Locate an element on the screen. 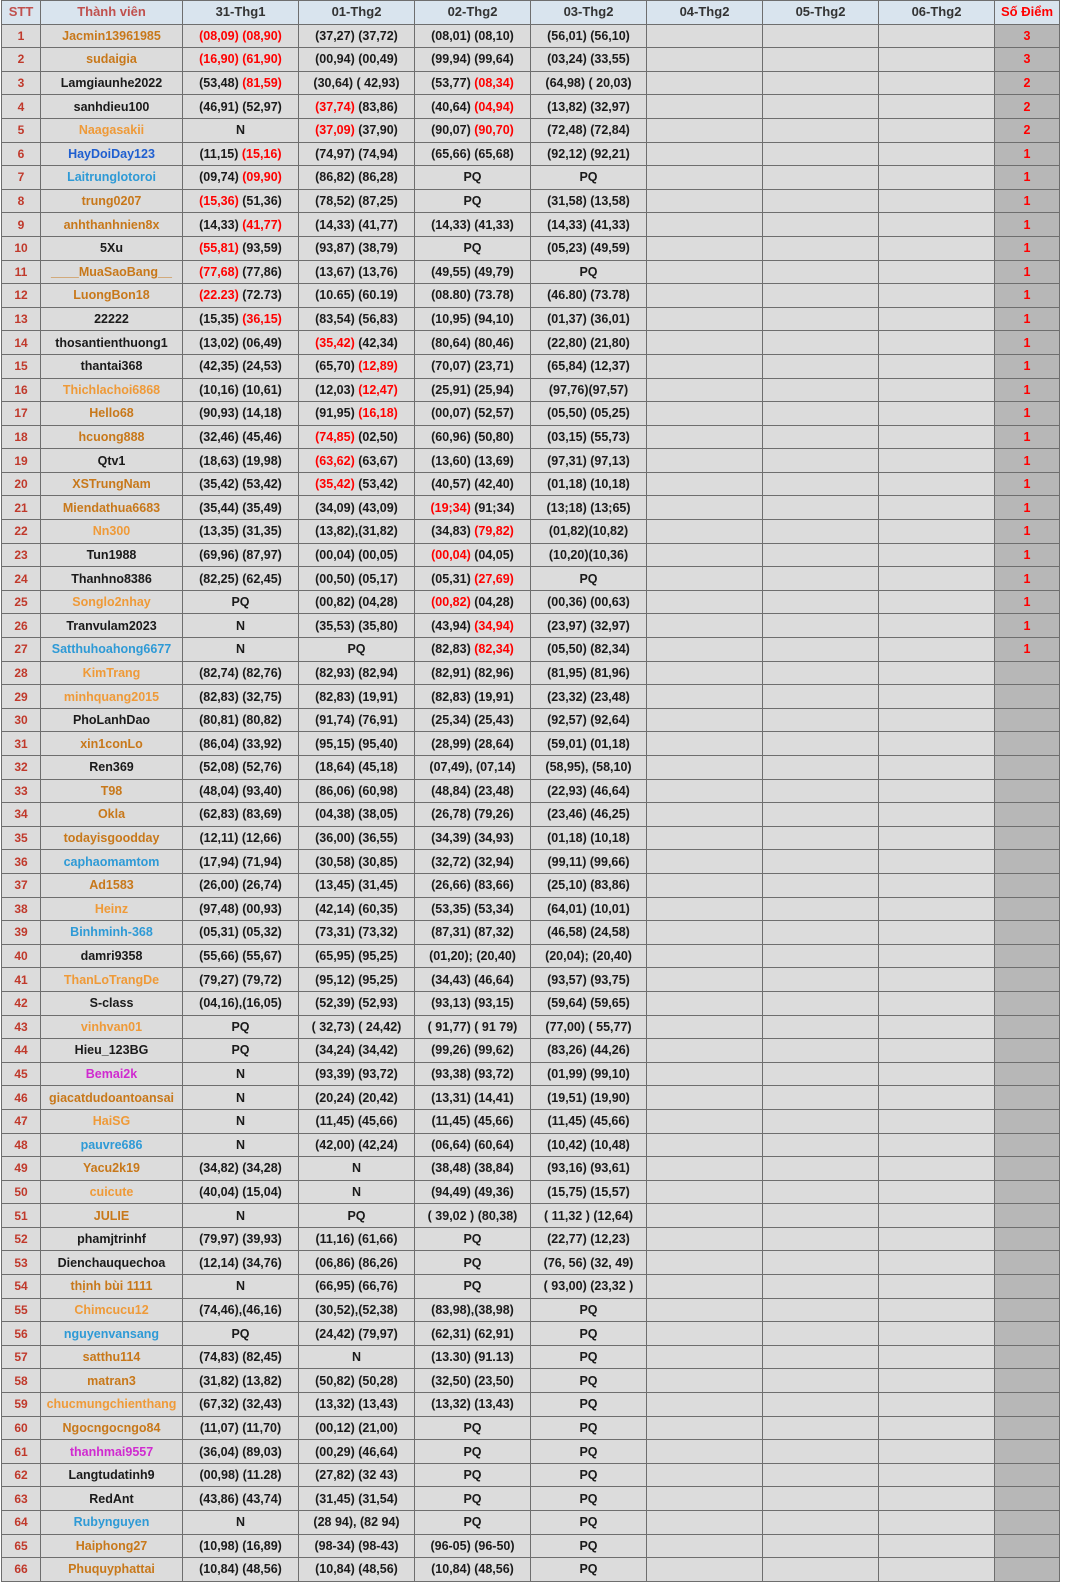 This screenshot has width=1066, height=1582. member-name: Binhminh-368 is located at coordinates (111, 932).